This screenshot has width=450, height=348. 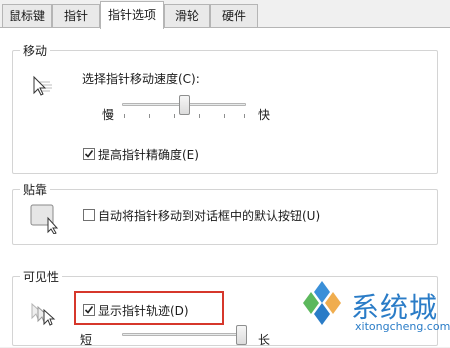 I want to click on tab-wheel-label: 滑轮, so click(x=186, y=16).